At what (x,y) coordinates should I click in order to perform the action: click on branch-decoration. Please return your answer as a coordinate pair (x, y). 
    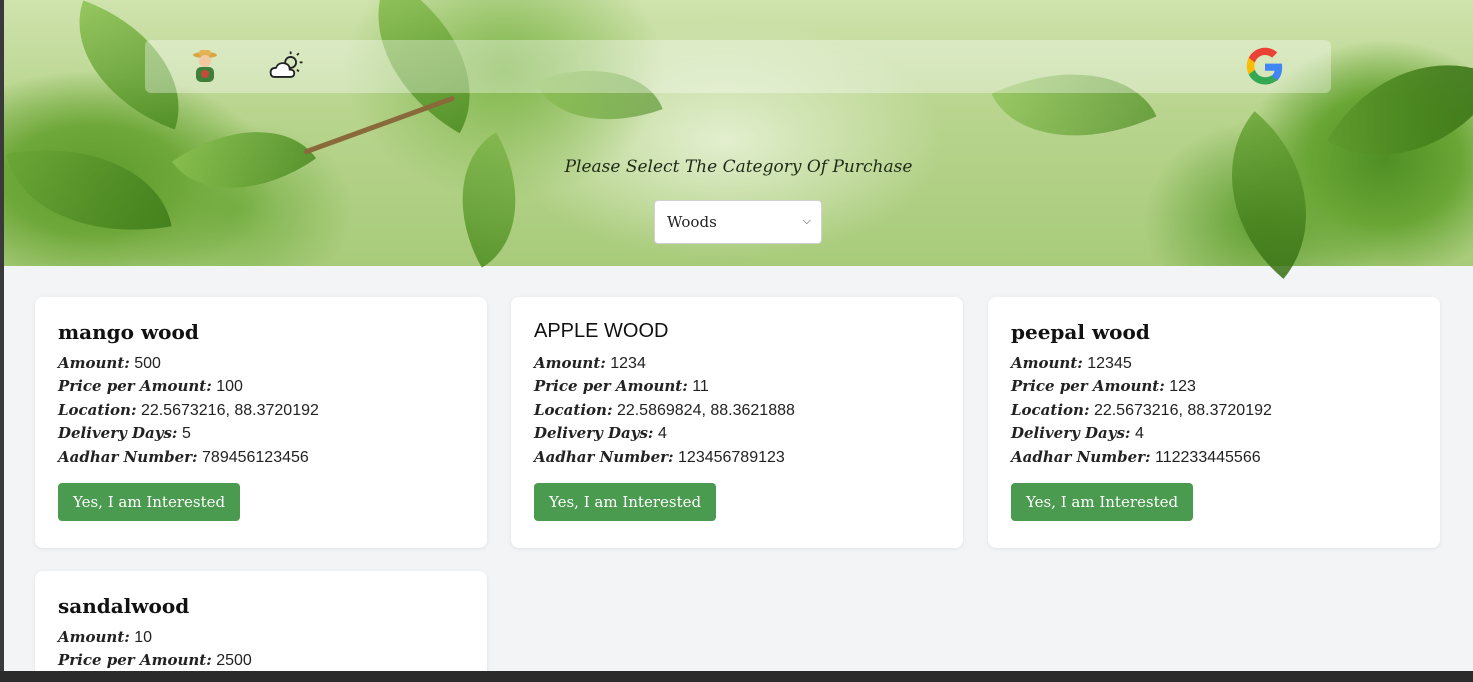
    Looking at the image, I should click on (379, 125).